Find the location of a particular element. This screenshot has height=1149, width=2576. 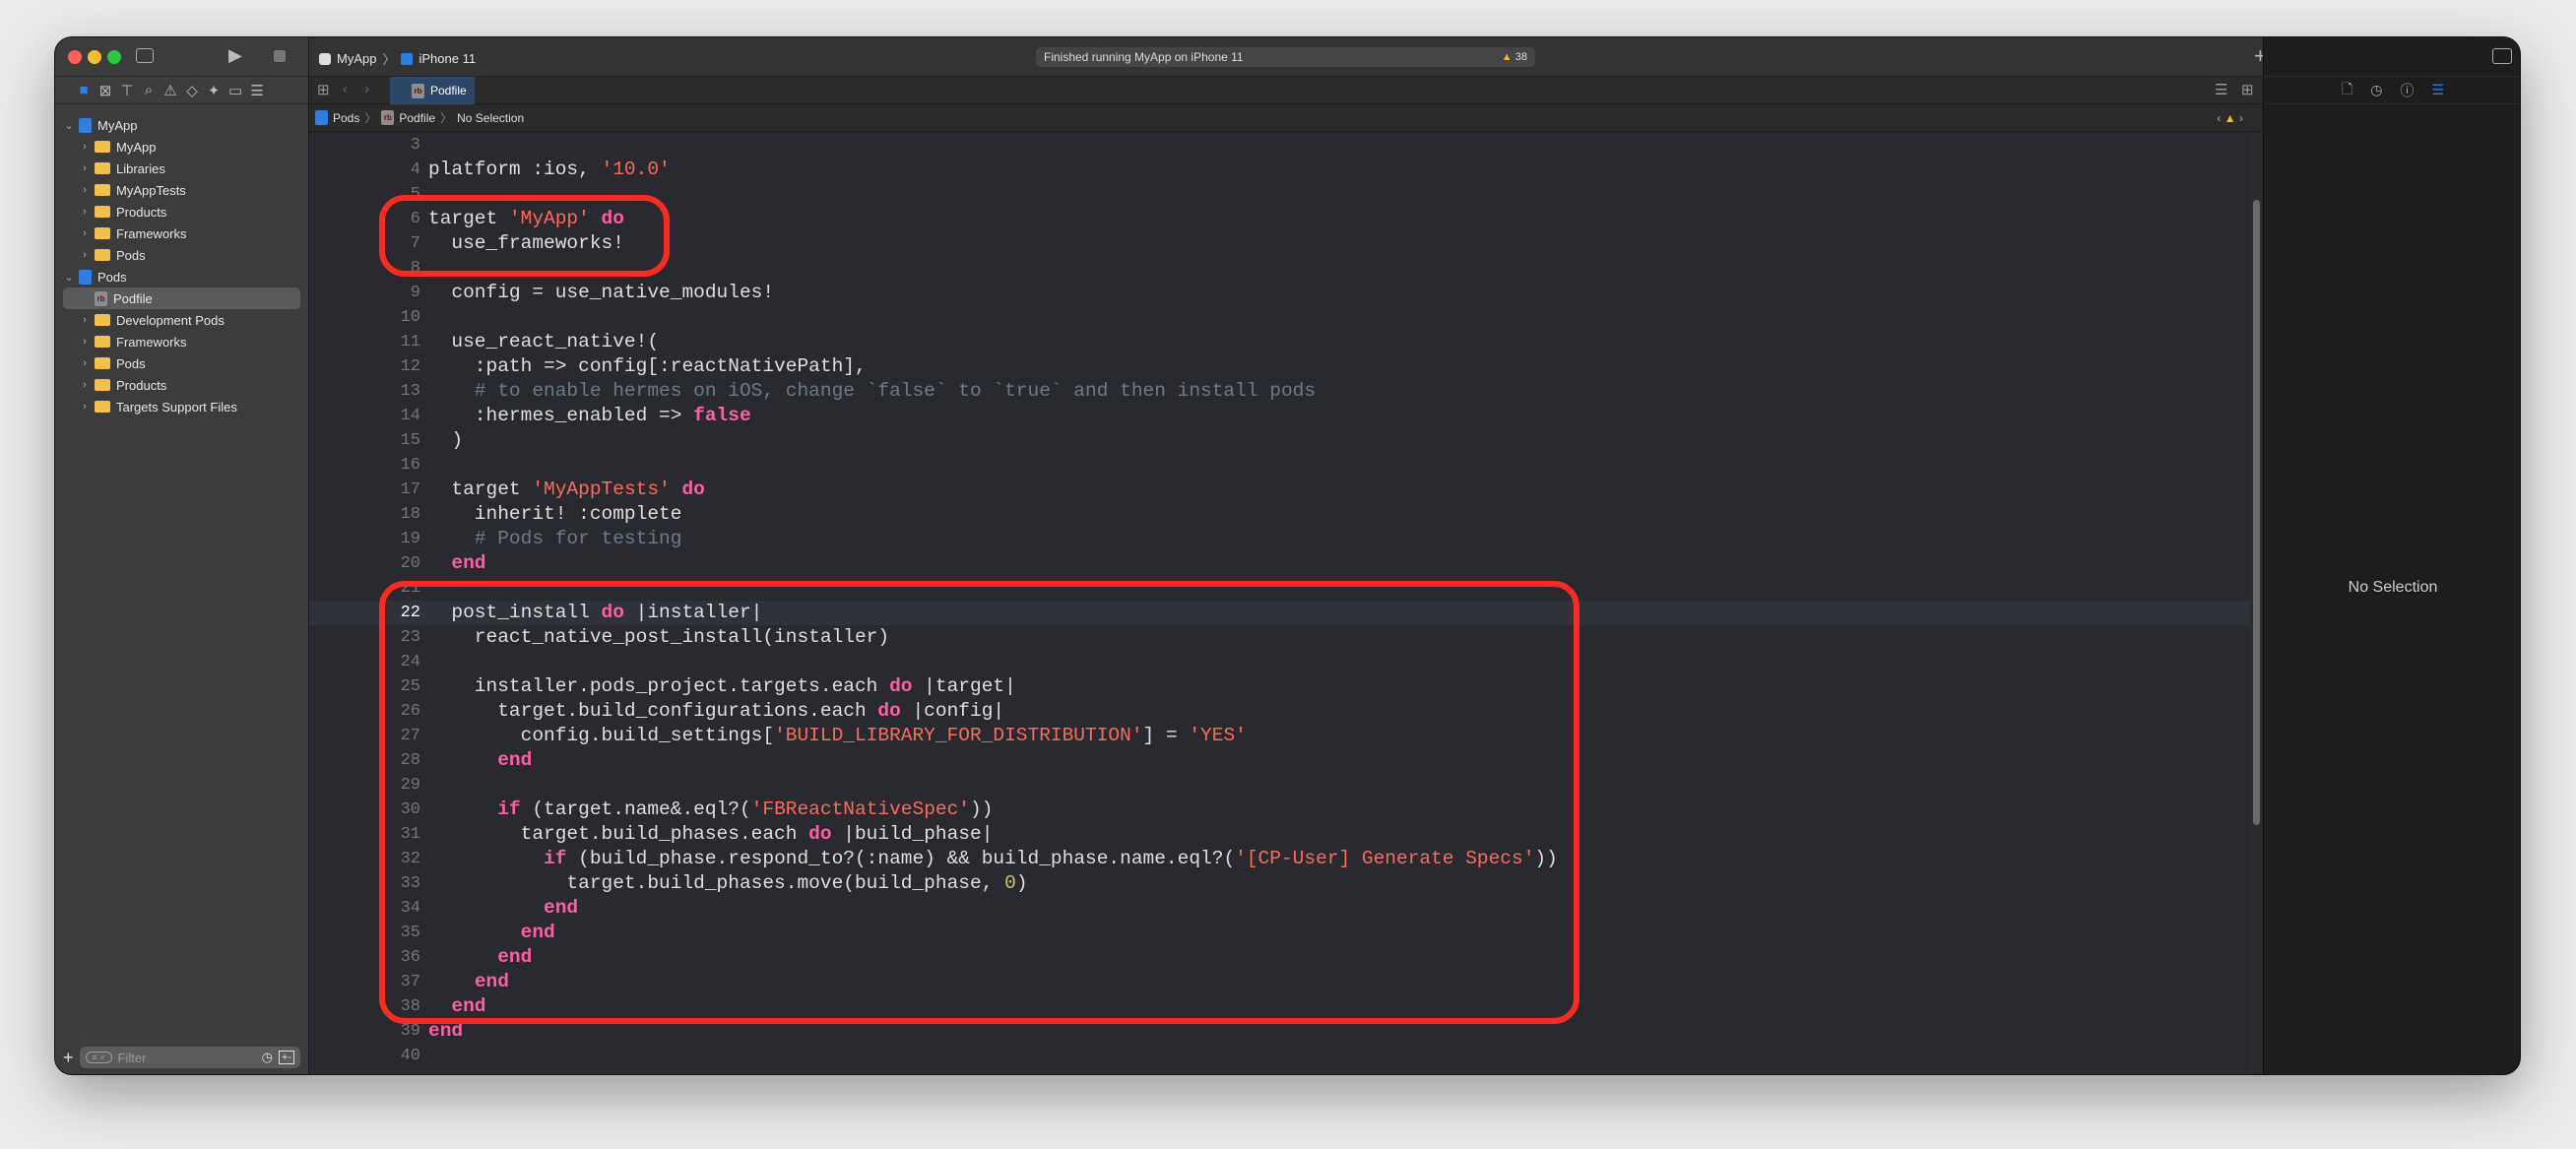

scm-filter-icon: +- is located at coordinates (286, 1058).